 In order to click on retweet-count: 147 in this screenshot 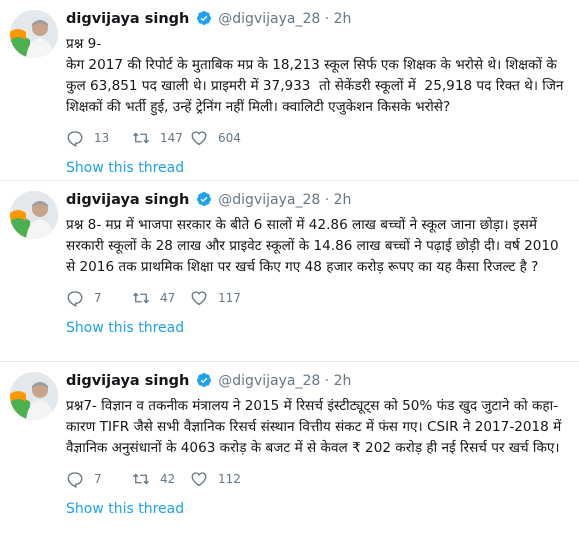, I will do `click(171, 138)`.